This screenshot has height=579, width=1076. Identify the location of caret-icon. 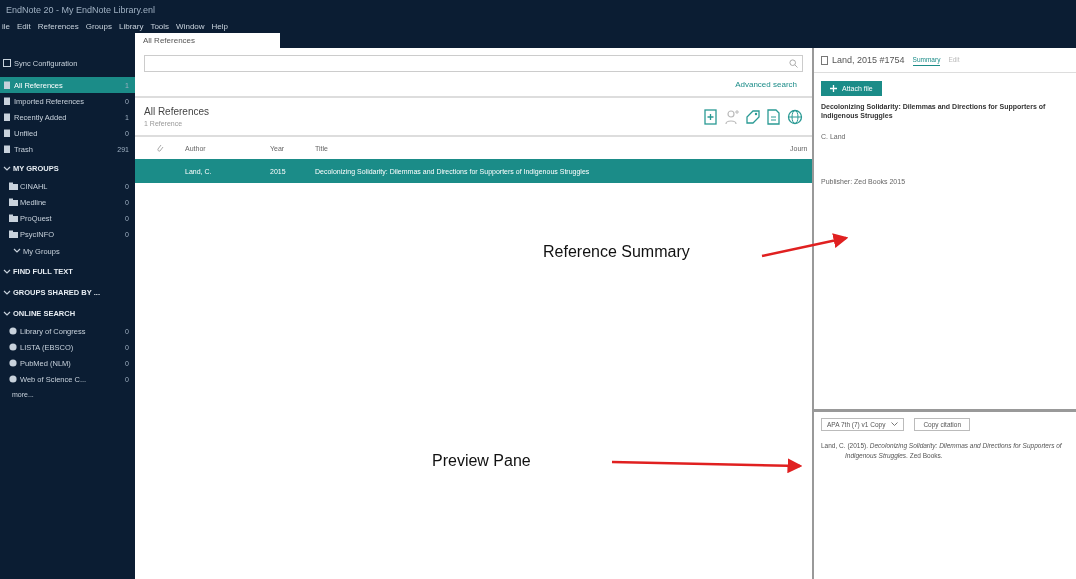
(895, 424).